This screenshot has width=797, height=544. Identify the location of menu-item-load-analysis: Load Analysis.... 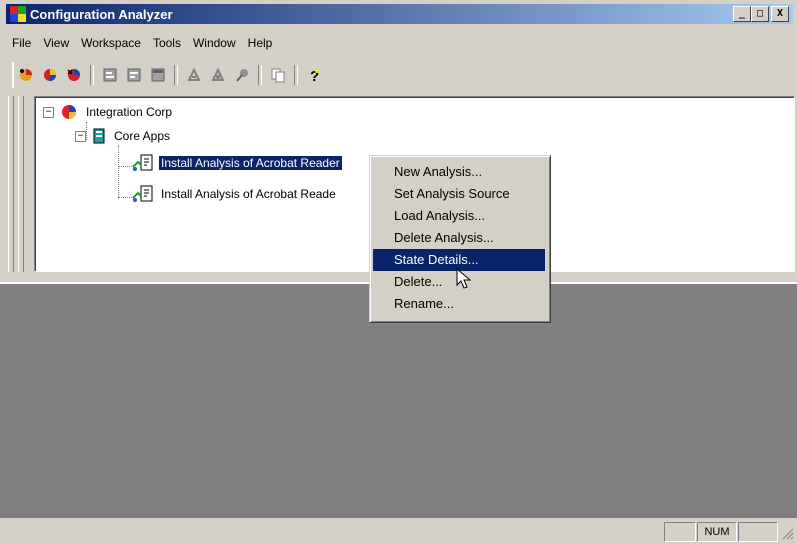
(459, 216).